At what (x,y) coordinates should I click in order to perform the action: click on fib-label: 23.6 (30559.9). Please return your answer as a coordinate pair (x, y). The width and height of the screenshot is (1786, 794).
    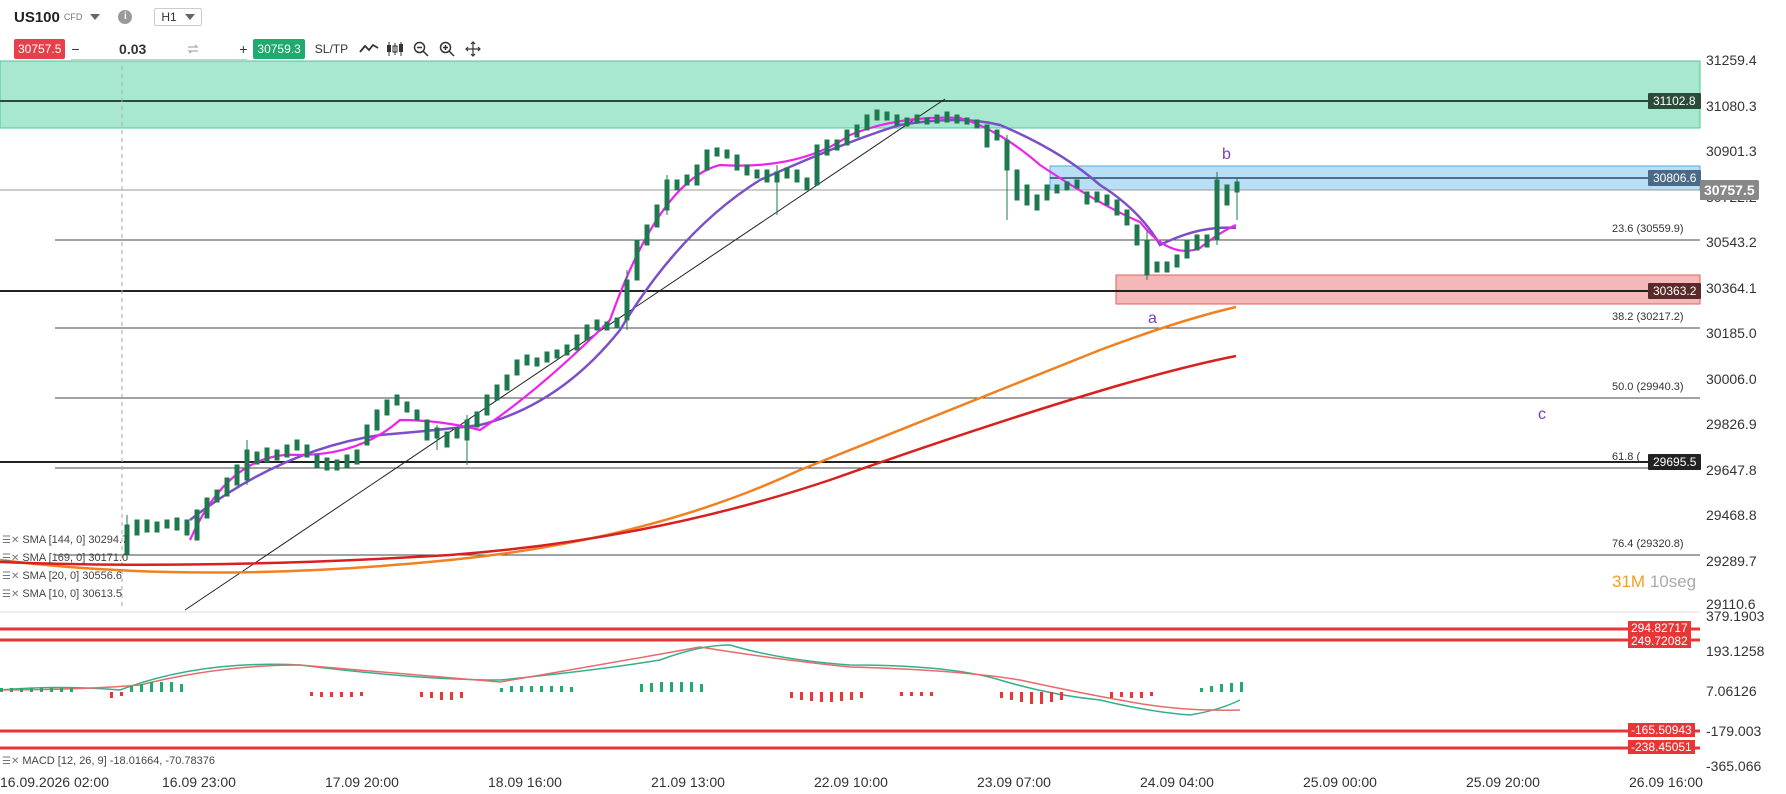
    Looking at the image, I should click on (1648, 229).